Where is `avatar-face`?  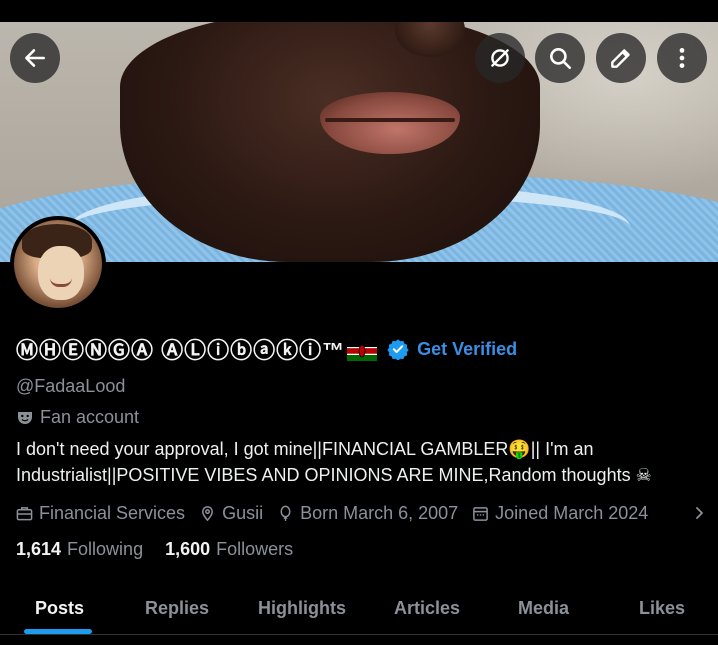
avatar-face is located at coordinates (61, 273).